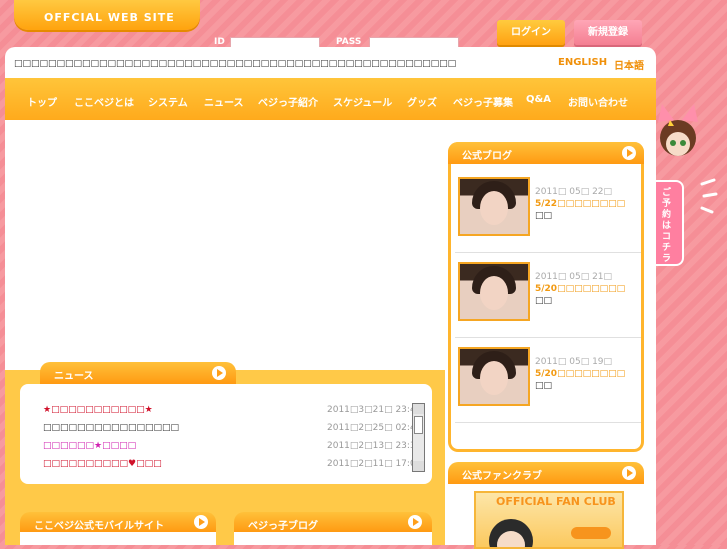 The width and height of the screenshot is (727, 549). I want to click on official-blog-title: 公式ブログ, so click(487, 156).